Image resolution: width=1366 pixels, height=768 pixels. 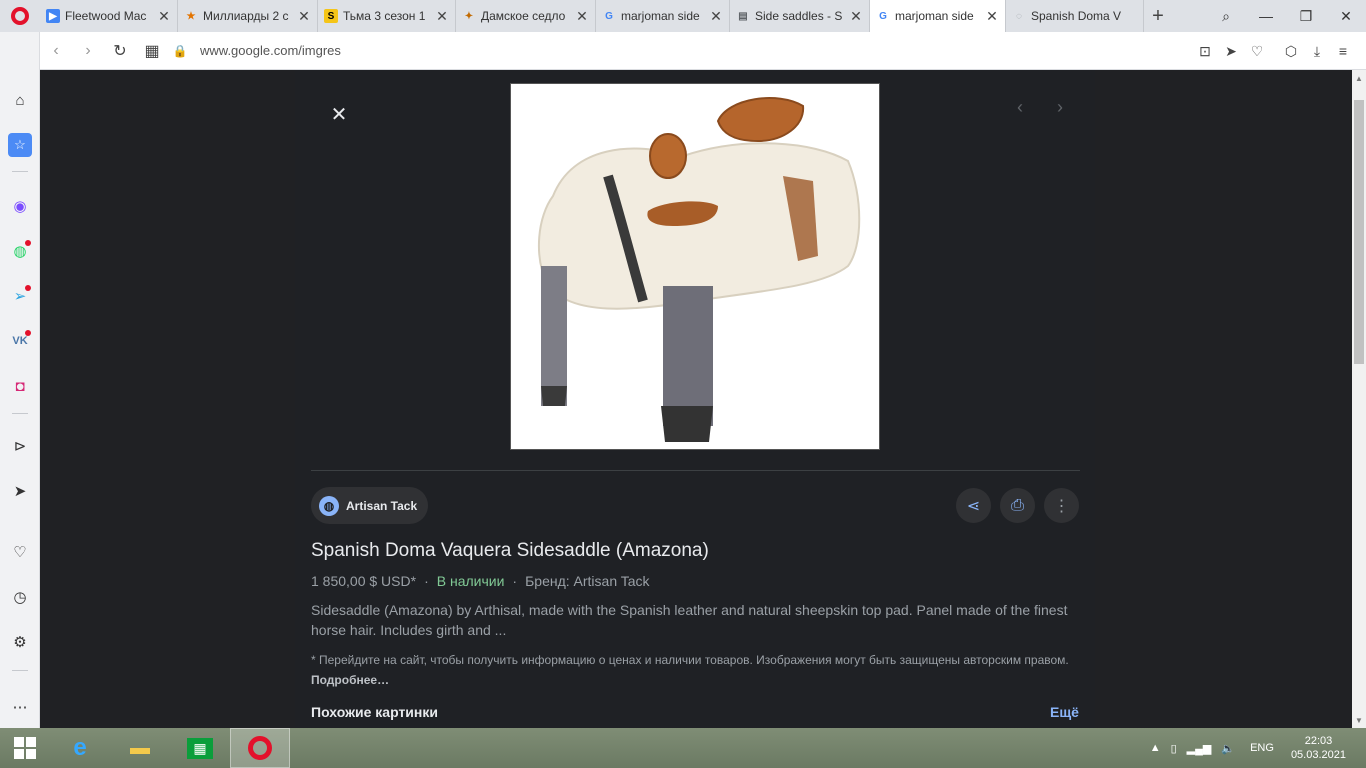 I want to click on save-button: ⎙, so click(x=1017, y=505).